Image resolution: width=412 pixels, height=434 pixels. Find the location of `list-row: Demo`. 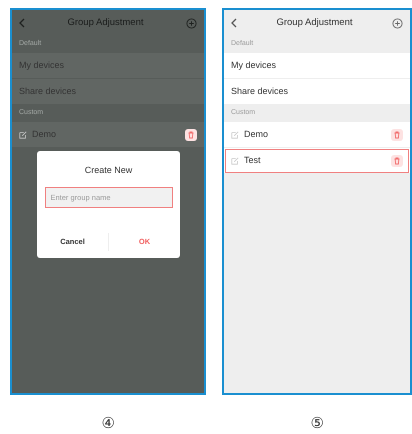

list-row: Demo is located at coordinates (317, 135).